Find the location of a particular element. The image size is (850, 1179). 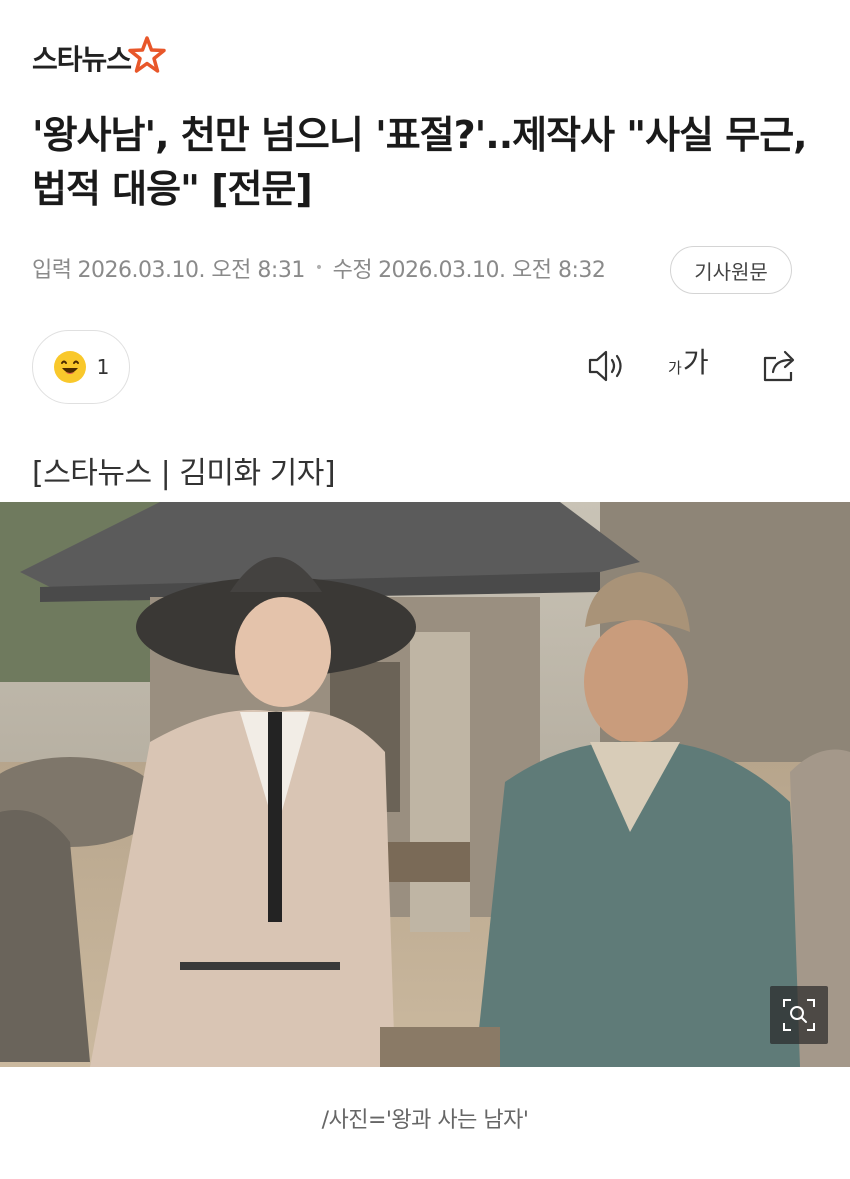

star-logo-icon is located at coordinates (147, 54).